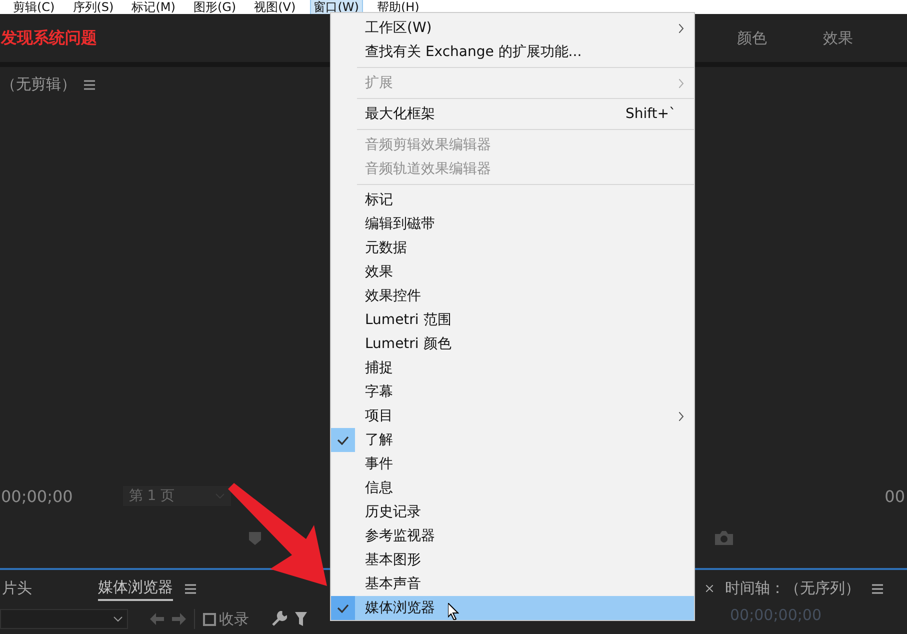 Image resolution: width=907 pixels, height=634 pixels. Describe the element at coordinates (894, 496) in the screenshot. I see `timecode: 00` at that location.